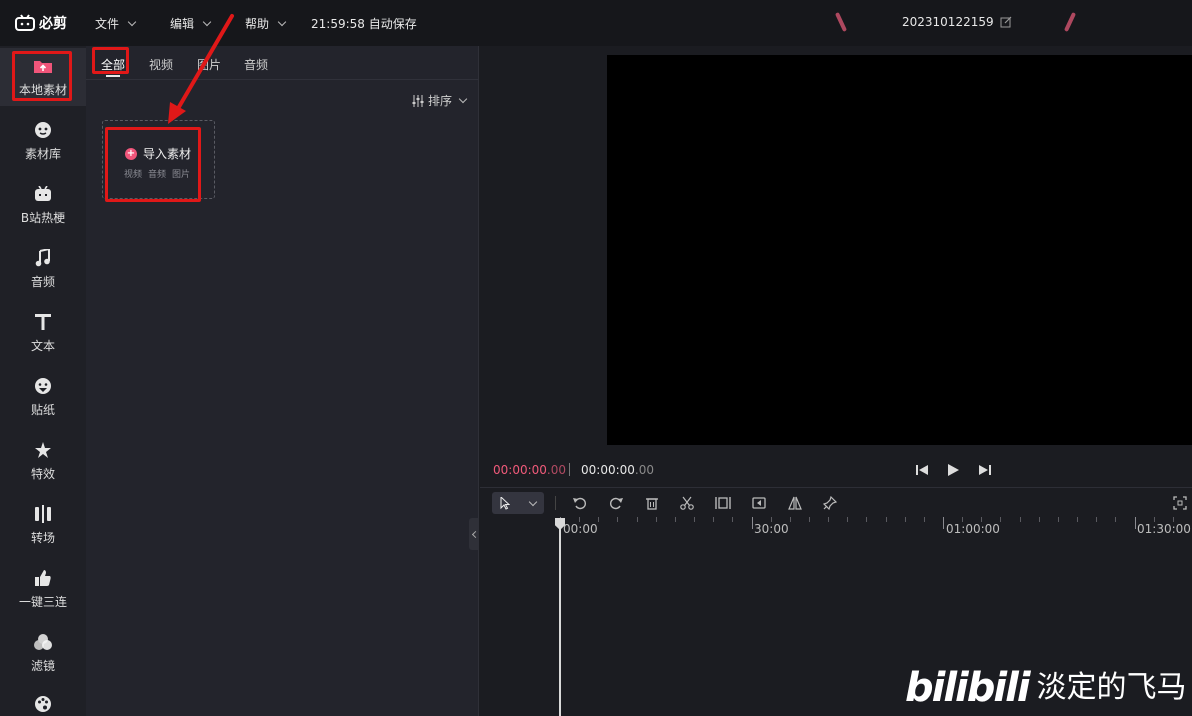  Describe the element at coordinates (948, 22) in the screenshot. I see `project-name-label: 202310122159` at that location.